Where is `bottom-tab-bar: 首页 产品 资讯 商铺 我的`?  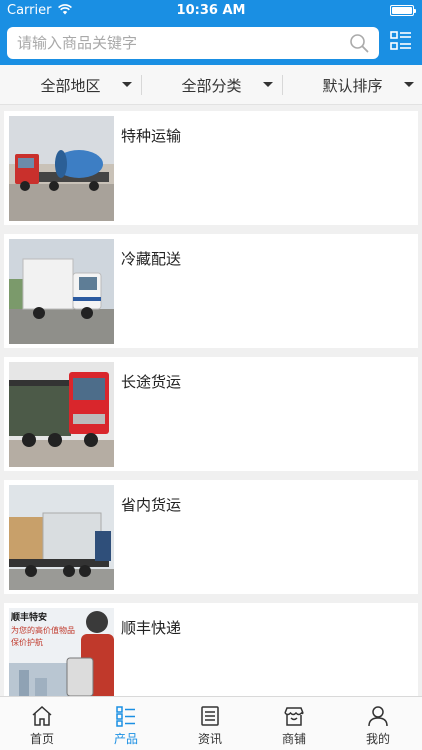
bottom-tab-bar: 首页 产品 资讯 商铺 我的 is located at coordinates (211, 723).